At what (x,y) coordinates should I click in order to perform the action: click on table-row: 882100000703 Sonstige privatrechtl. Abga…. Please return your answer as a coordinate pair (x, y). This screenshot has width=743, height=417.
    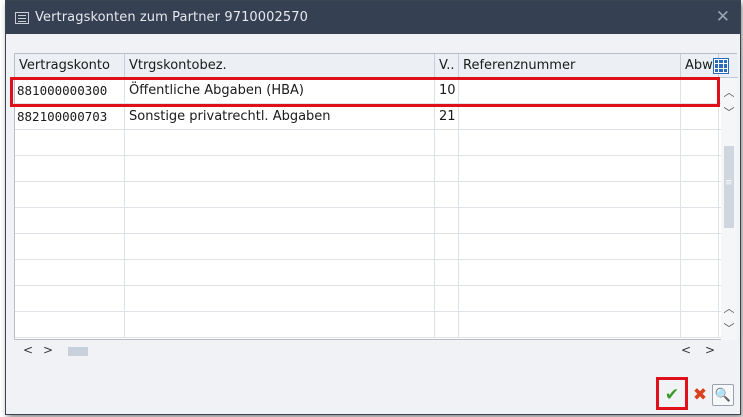
    Looking at the image, I should click on (368, 117).